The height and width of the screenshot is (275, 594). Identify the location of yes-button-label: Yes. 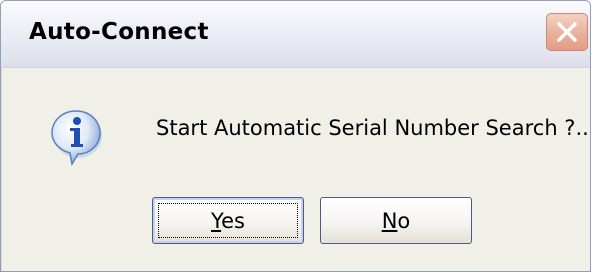
(228, 221).